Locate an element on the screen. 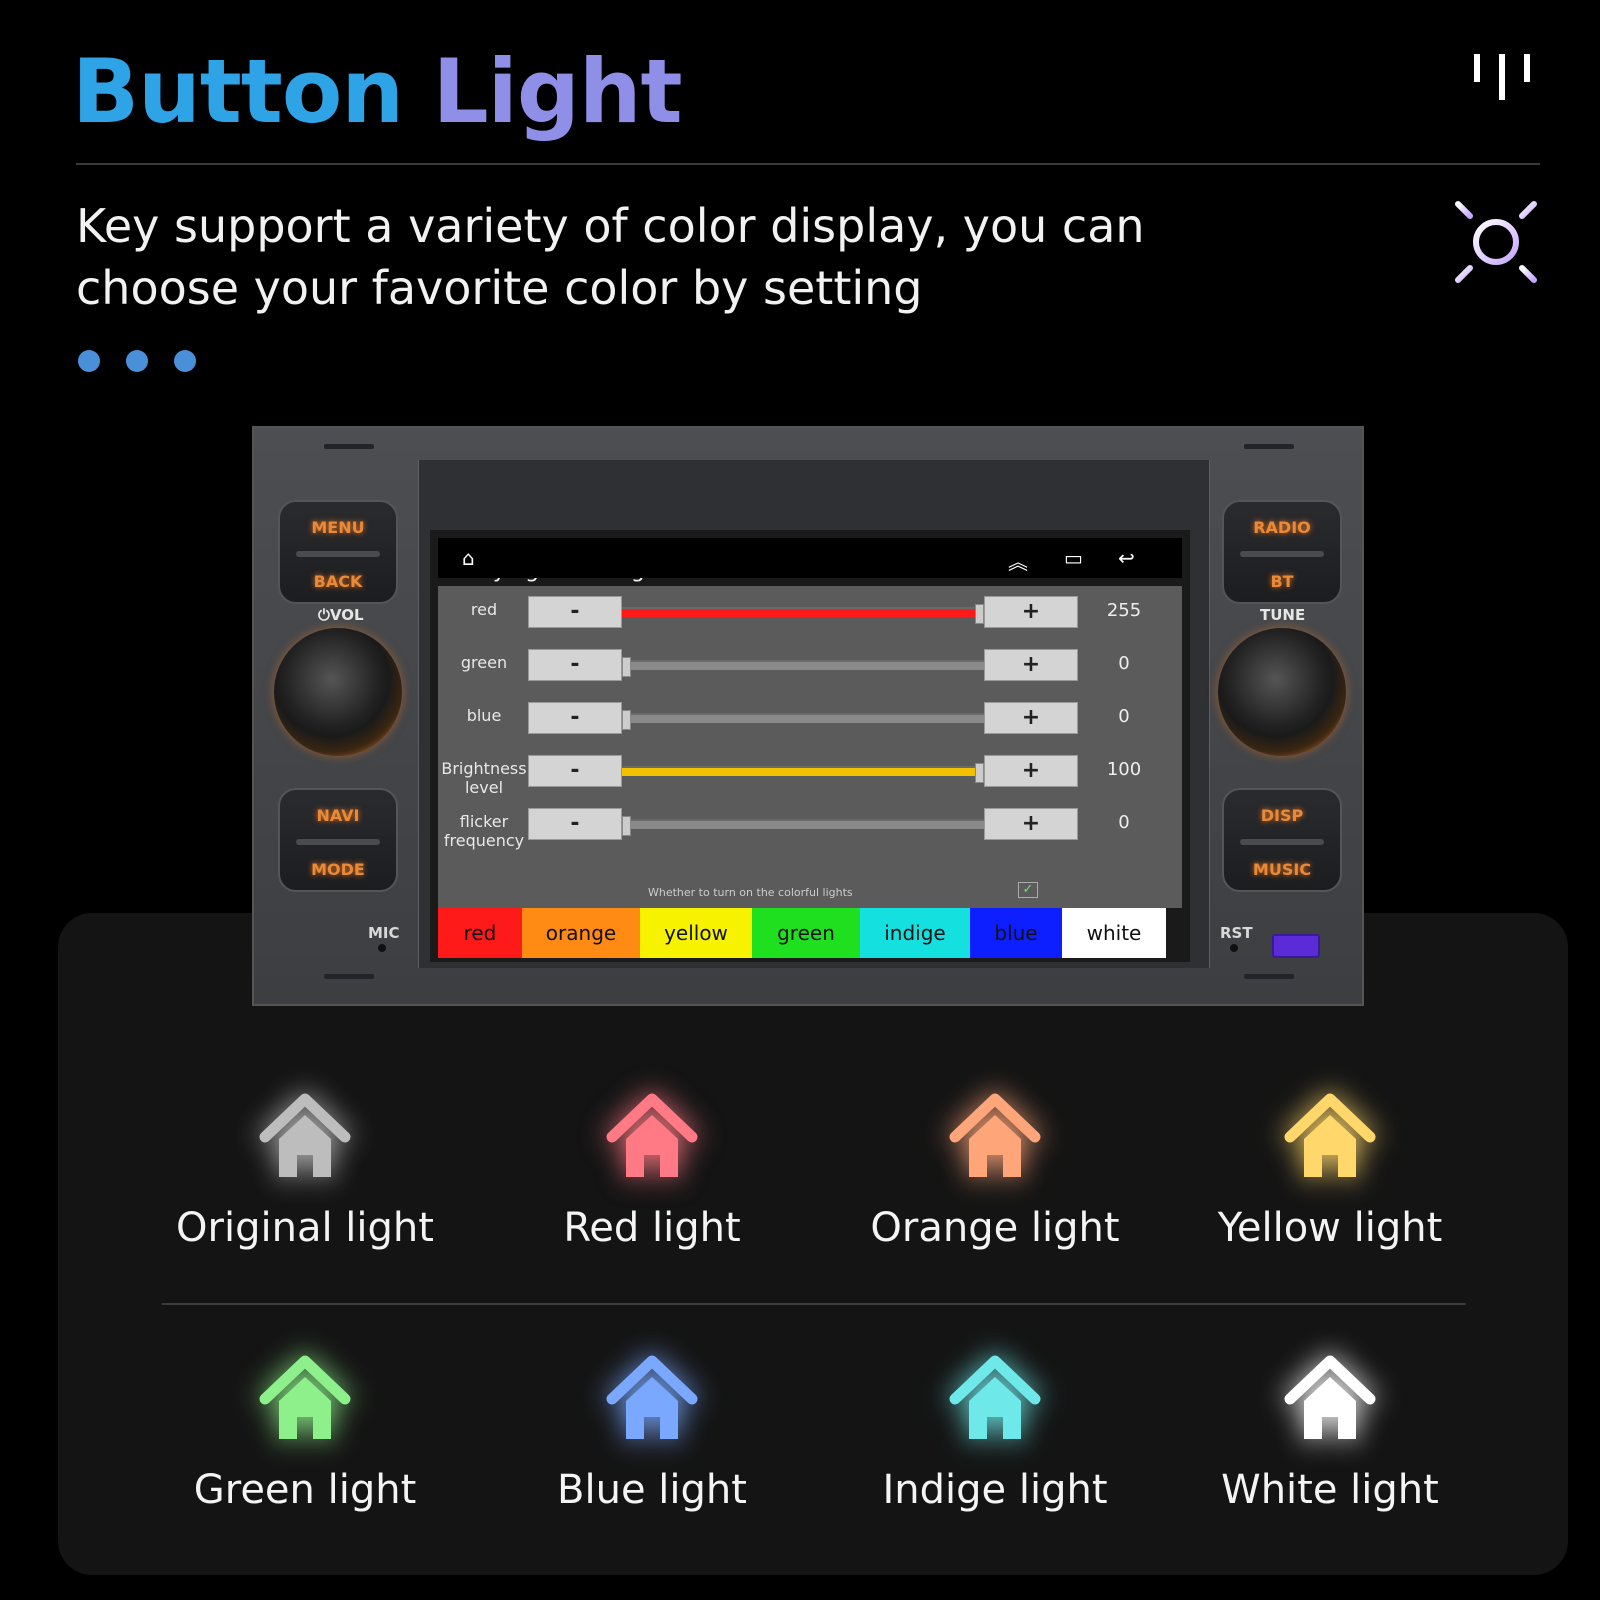 This screenshot has width=1600, height=1600. light-option: Red light is located at coordinates (652, 1193).